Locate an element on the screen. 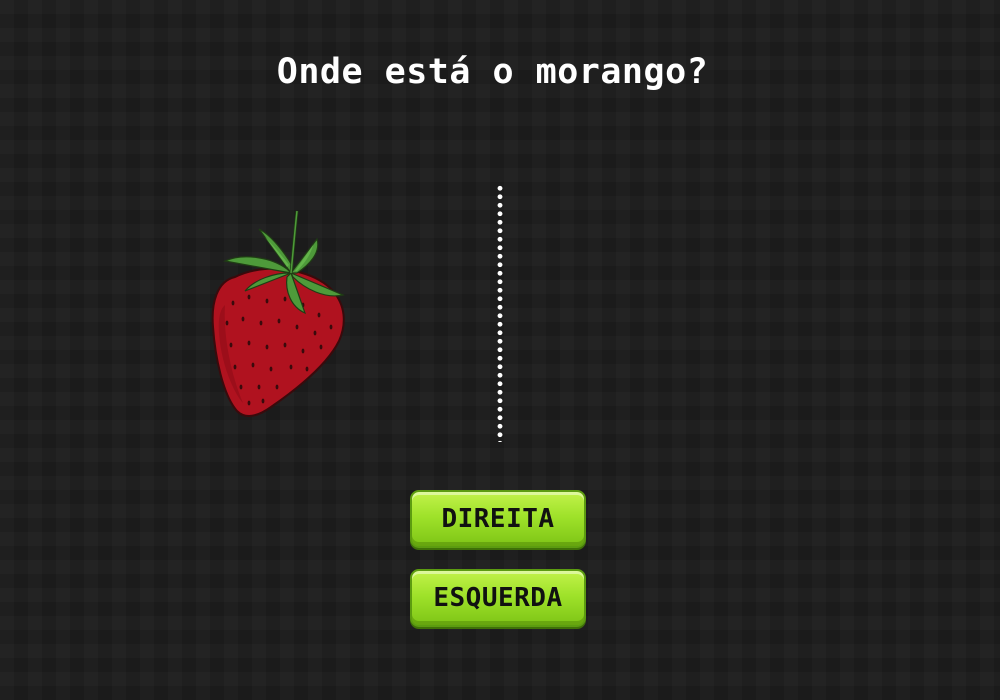 The height and width of the screenshot is (700, 1000). question-title: Onde está o morango? is located at coordinates (492, 72).